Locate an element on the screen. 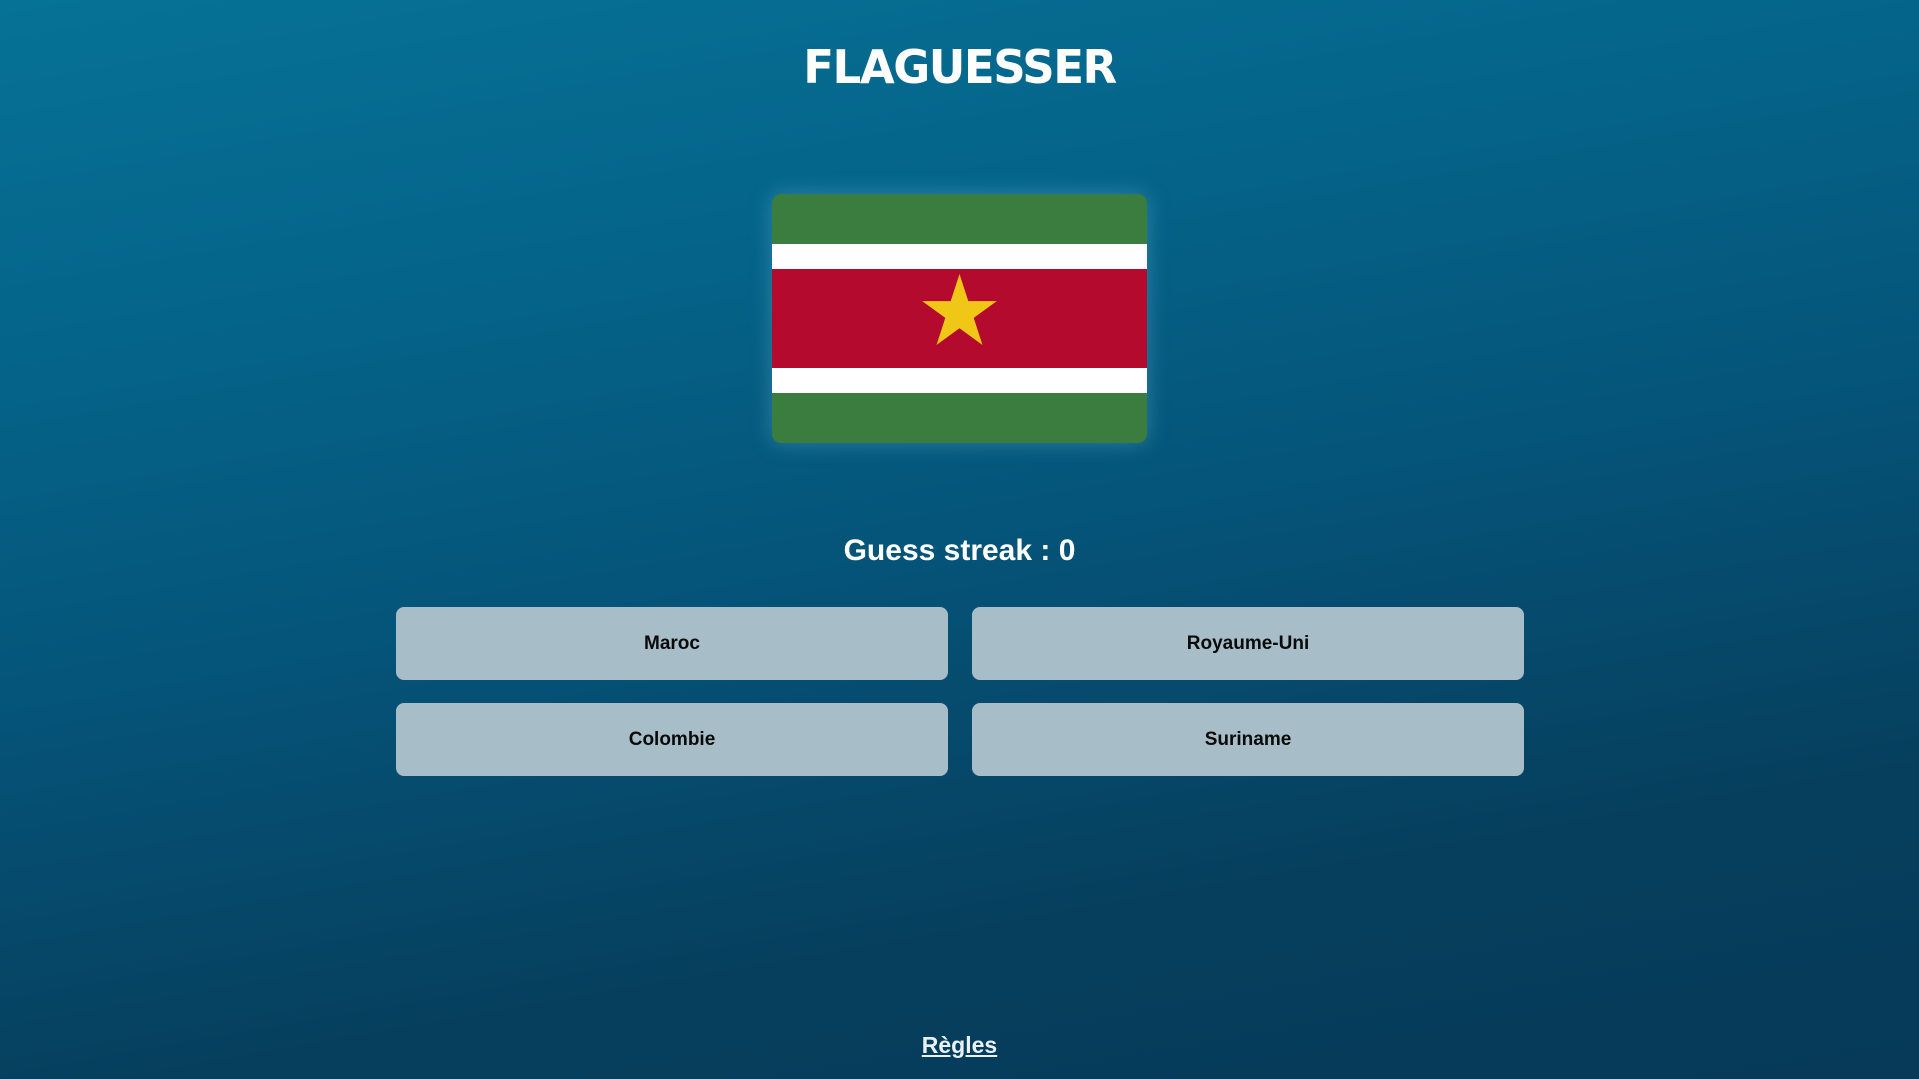 Image resolution: width=1919 pixels, height=1079 pixels. flag-image is located at coordinates (959, 318).